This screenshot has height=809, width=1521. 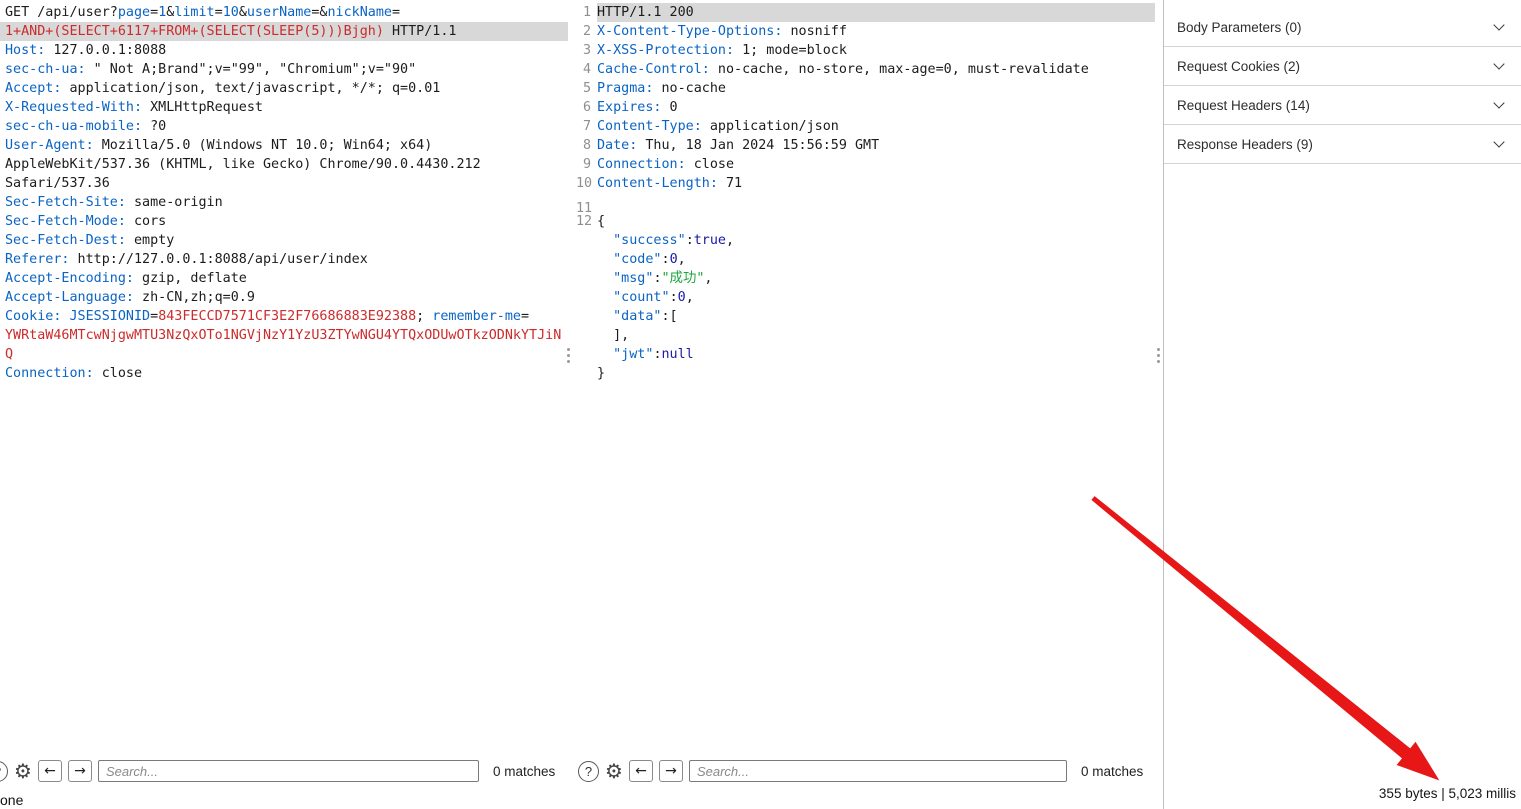 I want to click on line-number: 12, so click(x=584, y=221).